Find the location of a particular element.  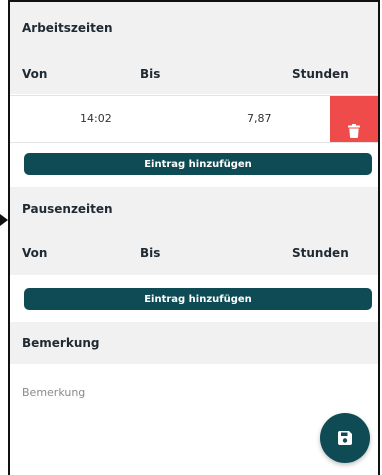

delete-entry-button is located at coordinates (354, 119).